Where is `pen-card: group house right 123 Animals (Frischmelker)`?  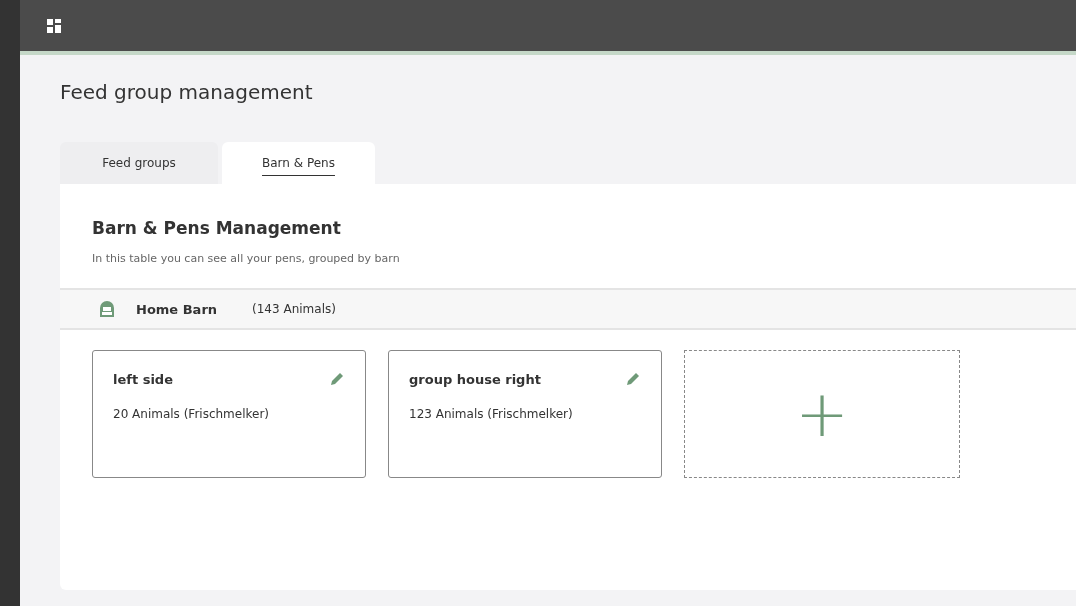 pen-card: group house right 123 Animals (Frischmelker) is located at coordinates (525, 414).